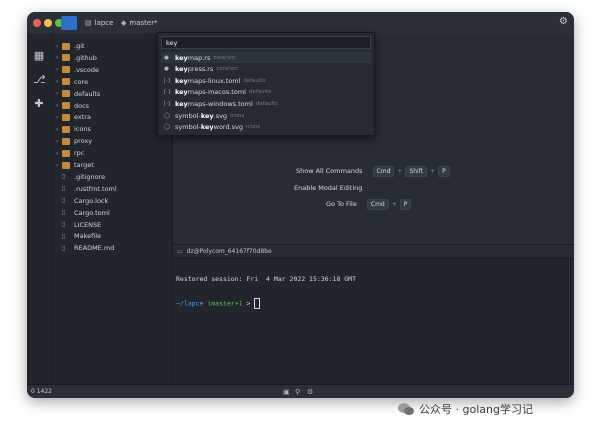  What do you see at coordinates (143, 23) in the screenshot?
I see `branch-name: master*` at bounding box center [143, 23].